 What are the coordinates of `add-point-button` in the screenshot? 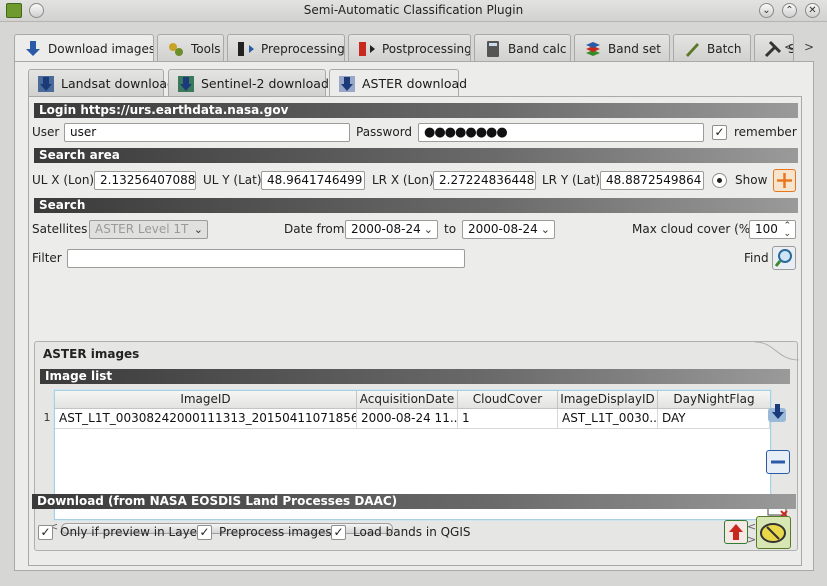 It's located at (784, 180).